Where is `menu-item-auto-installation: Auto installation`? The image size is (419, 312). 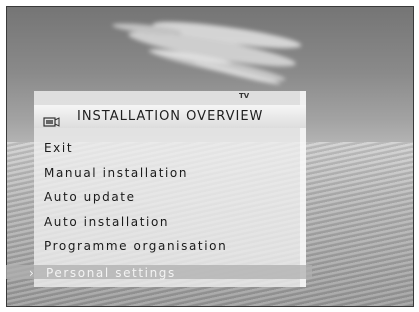
menu-item-auto-installation: Auto installation is located at coordinates (170, 222).